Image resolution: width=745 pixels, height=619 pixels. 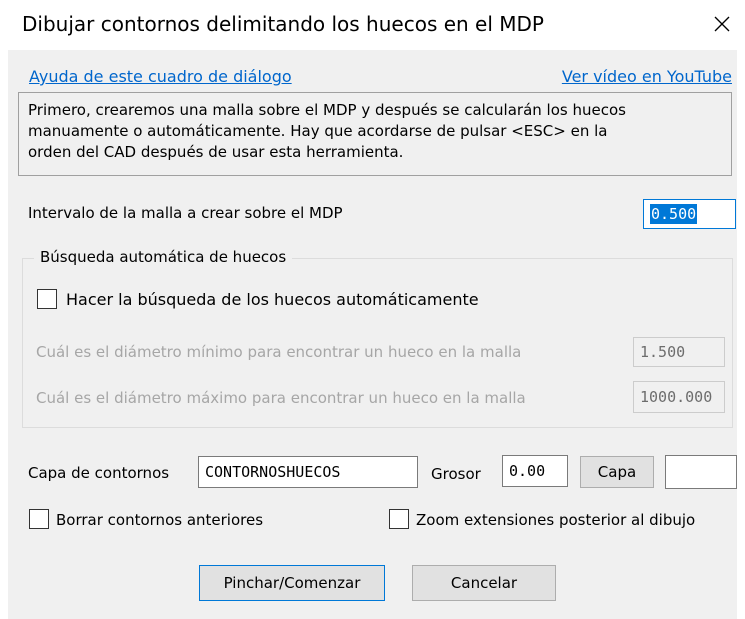 What do you see at coordinates (160, 76) in the screenshot?
I see `help-link: Ayuda de este cuadro de diálogo` at bounding box center [160, 76].